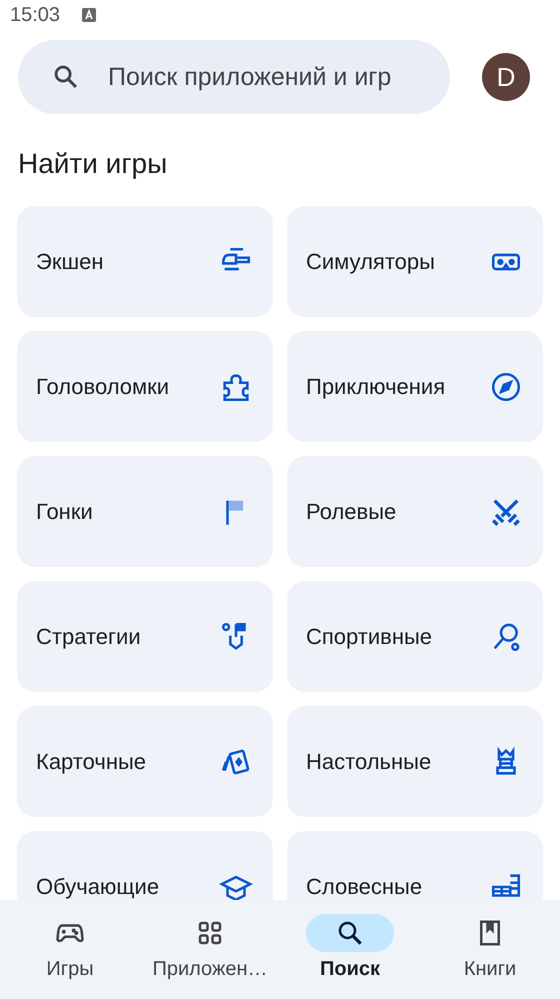 This screenshot has height=999, width=560. I want to click on category-card: Словесные, so click(415, 865).